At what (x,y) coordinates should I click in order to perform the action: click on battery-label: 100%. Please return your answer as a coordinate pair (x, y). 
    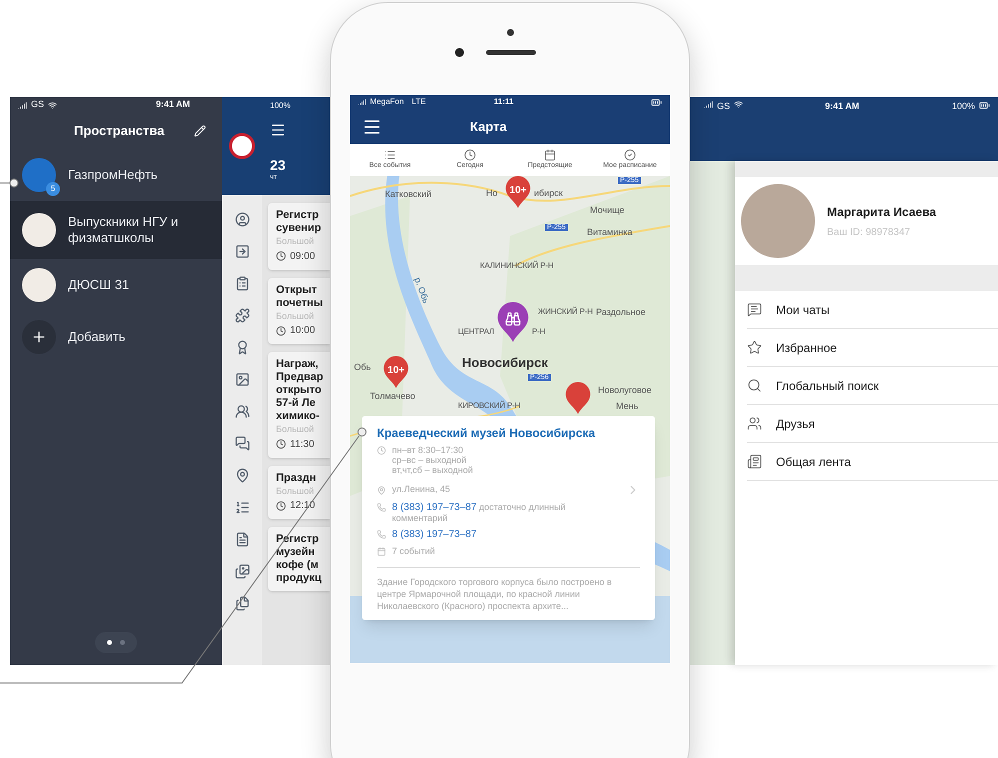
    Looking at the image, I should click on (281, 106).